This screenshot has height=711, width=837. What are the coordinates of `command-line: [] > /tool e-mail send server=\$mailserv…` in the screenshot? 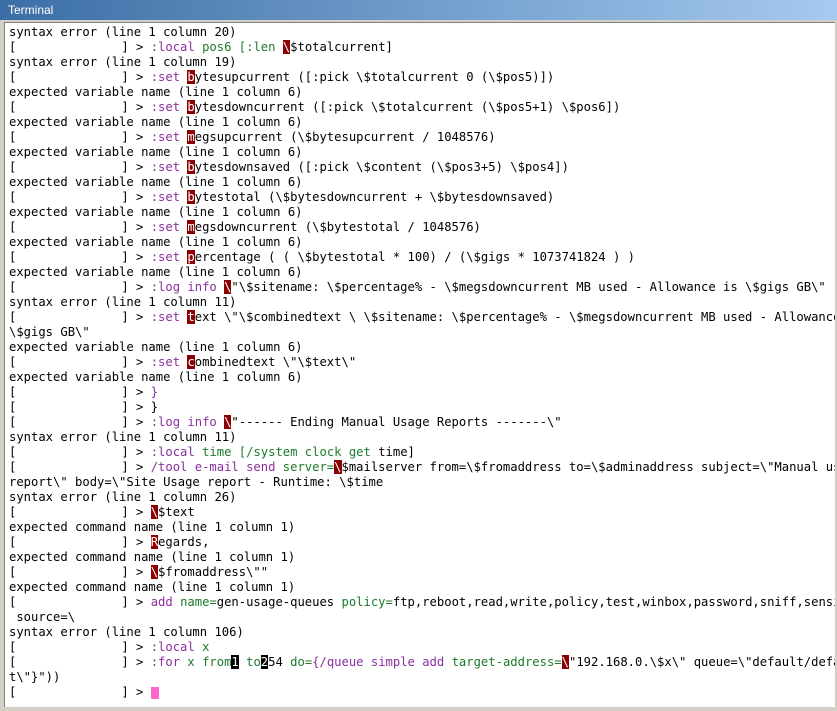 It's located at (422, 467).